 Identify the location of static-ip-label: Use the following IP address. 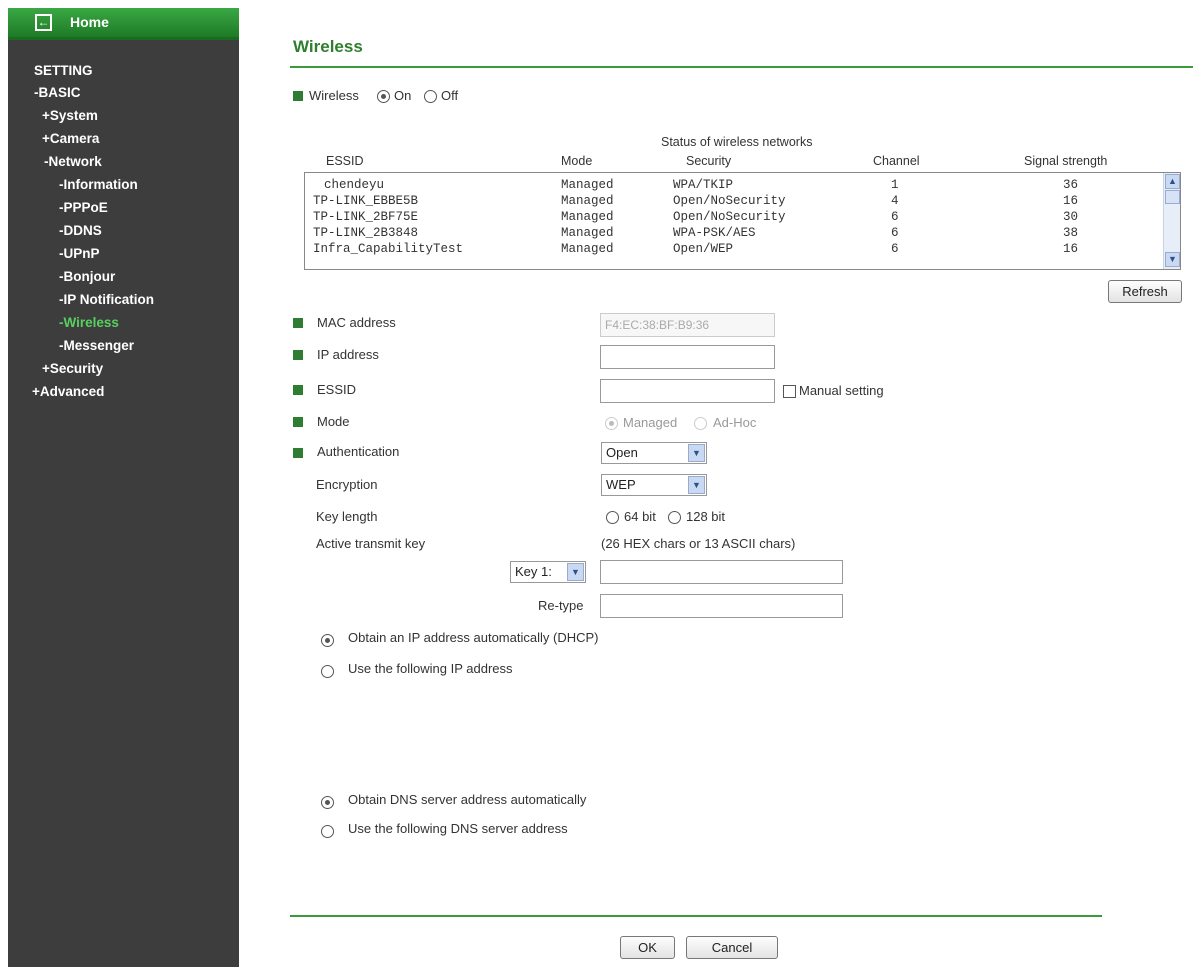
(430, 668).